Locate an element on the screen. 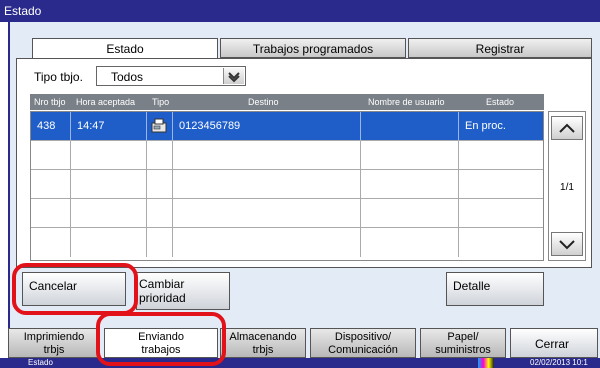 Image resolution: width=600 pixels, height=368 pixels. toner-icon is located at coordinates (486, 363).